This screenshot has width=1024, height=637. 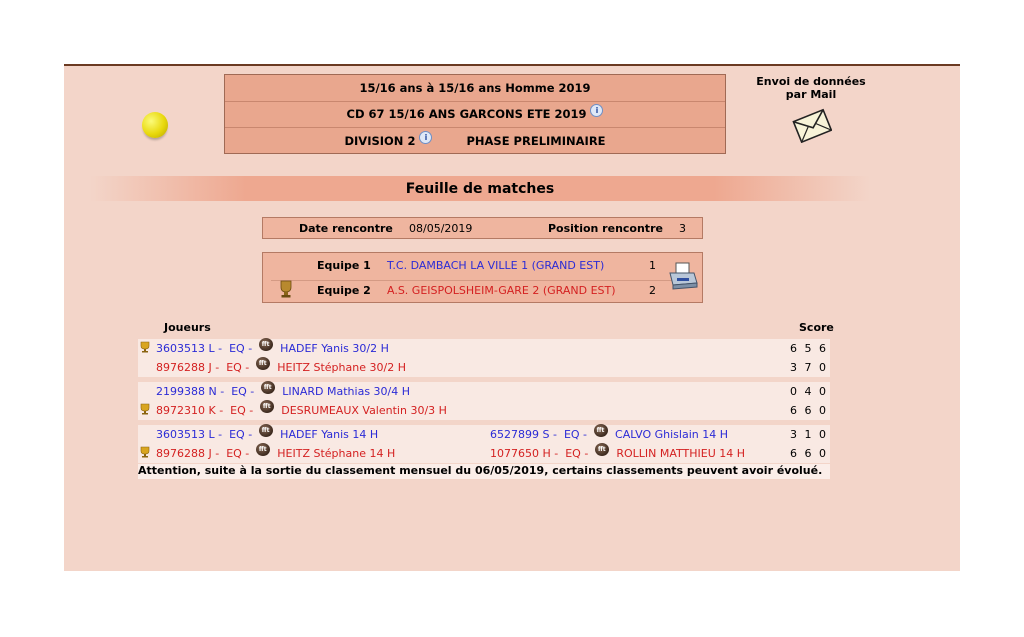 What do you see at coordinates (189, 410) in the screenshot?
I see `player-license: 8972310 K -` at bounding box center [189, 410].